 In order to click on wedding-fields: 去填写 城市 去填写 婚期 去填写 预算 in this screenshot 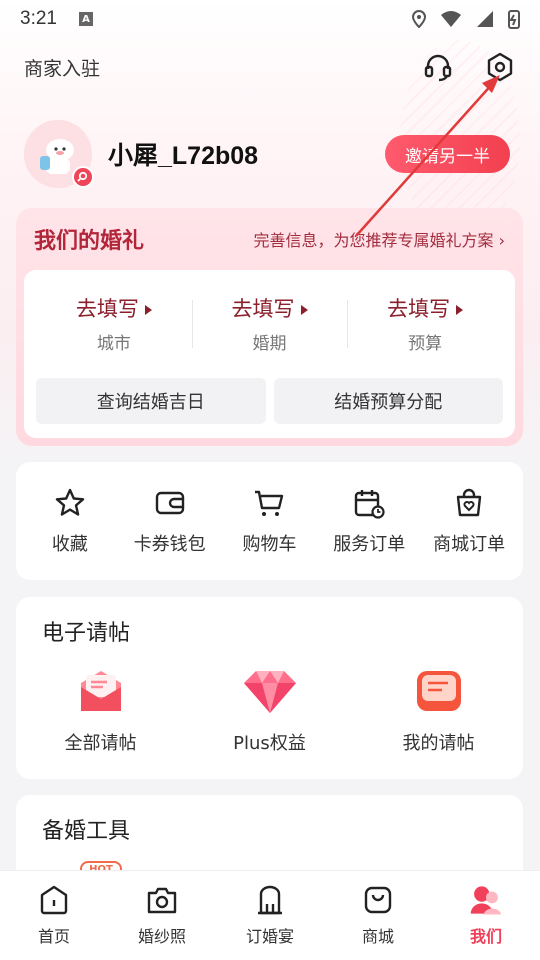, I will do `click(269, 323)`.